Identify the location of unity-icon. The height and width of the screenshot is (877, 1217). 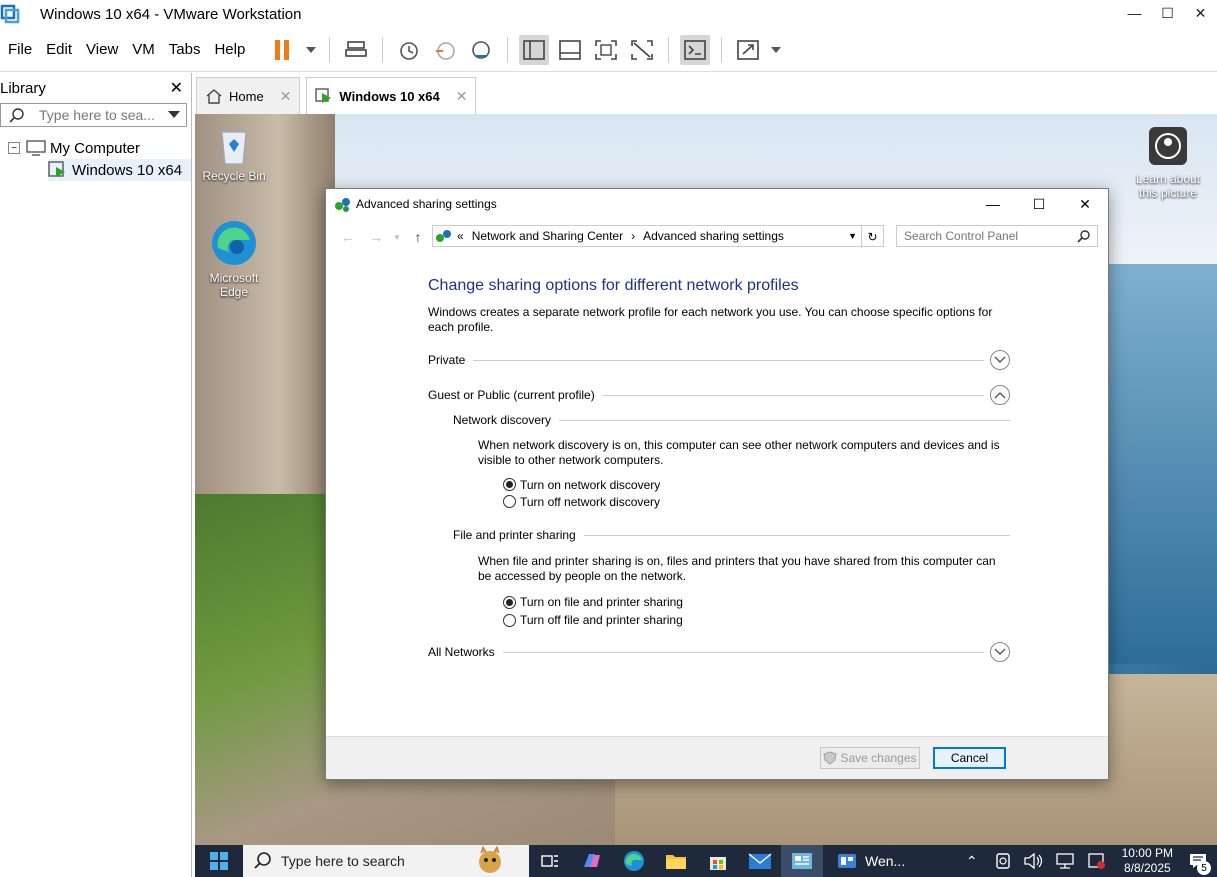
(642, 50).